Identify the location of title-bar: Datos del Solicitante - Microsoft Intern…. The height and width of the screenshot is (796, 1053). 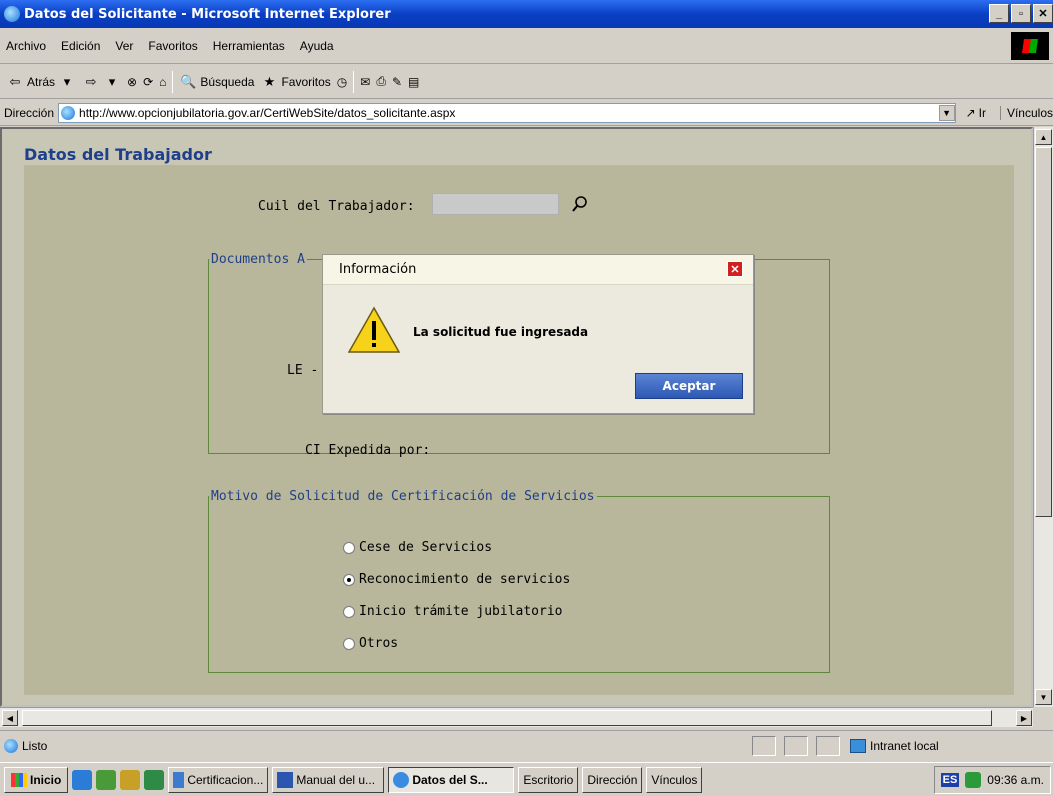
(526, 14).